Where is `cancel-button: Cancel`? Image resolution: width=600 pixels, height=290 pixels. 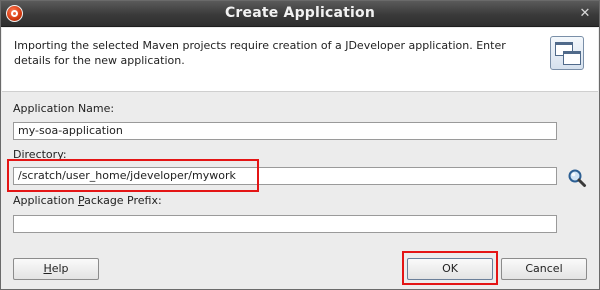
cancel-button: Cancel is located at coordinates (544, 269).